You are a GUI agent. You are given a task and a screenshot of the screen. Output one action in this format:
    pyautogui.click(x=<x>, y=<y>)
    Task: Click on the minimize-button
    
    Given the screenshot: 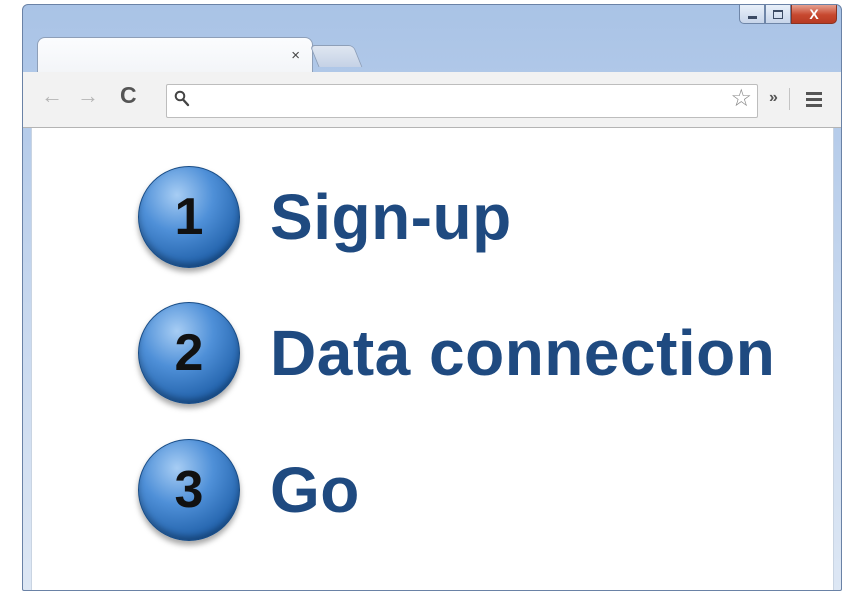 What is the action you would take?
    pyautogui.click(x=752, y=14)
    